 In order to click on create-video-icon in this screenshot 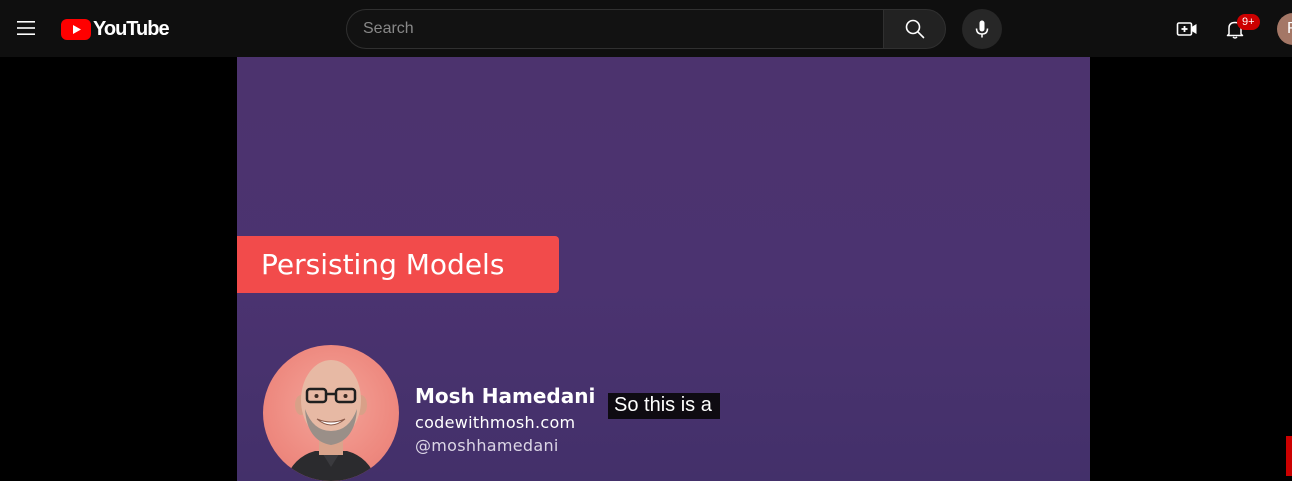, I will do `click(1186, 29)`.